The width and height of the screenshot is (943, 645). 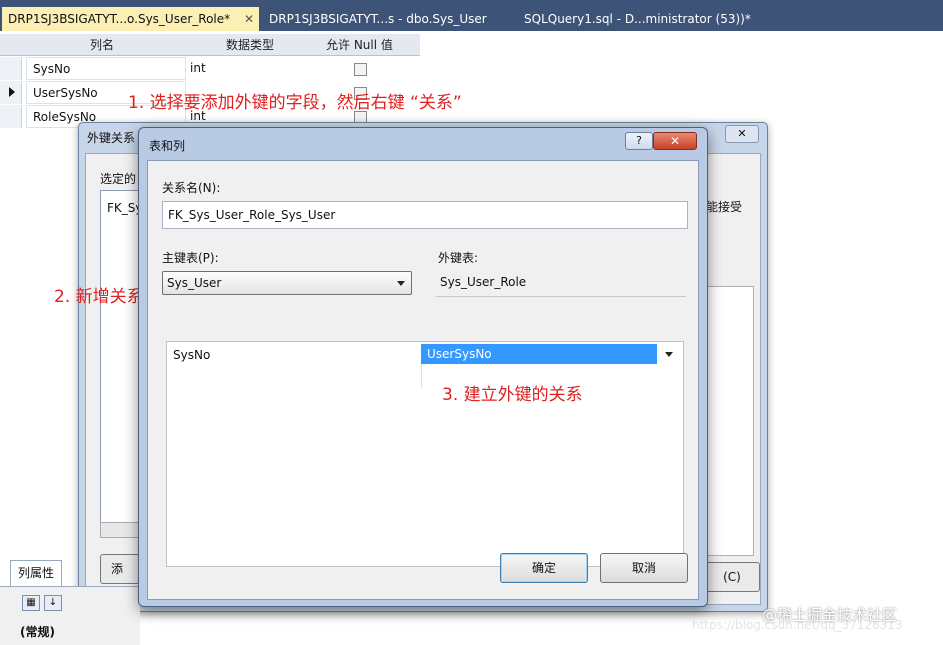 What do you see at coordinates (190, 258) in the screenshot?
I see `pk-table-label: 主键表(P):` at bounding box center [190, 258].